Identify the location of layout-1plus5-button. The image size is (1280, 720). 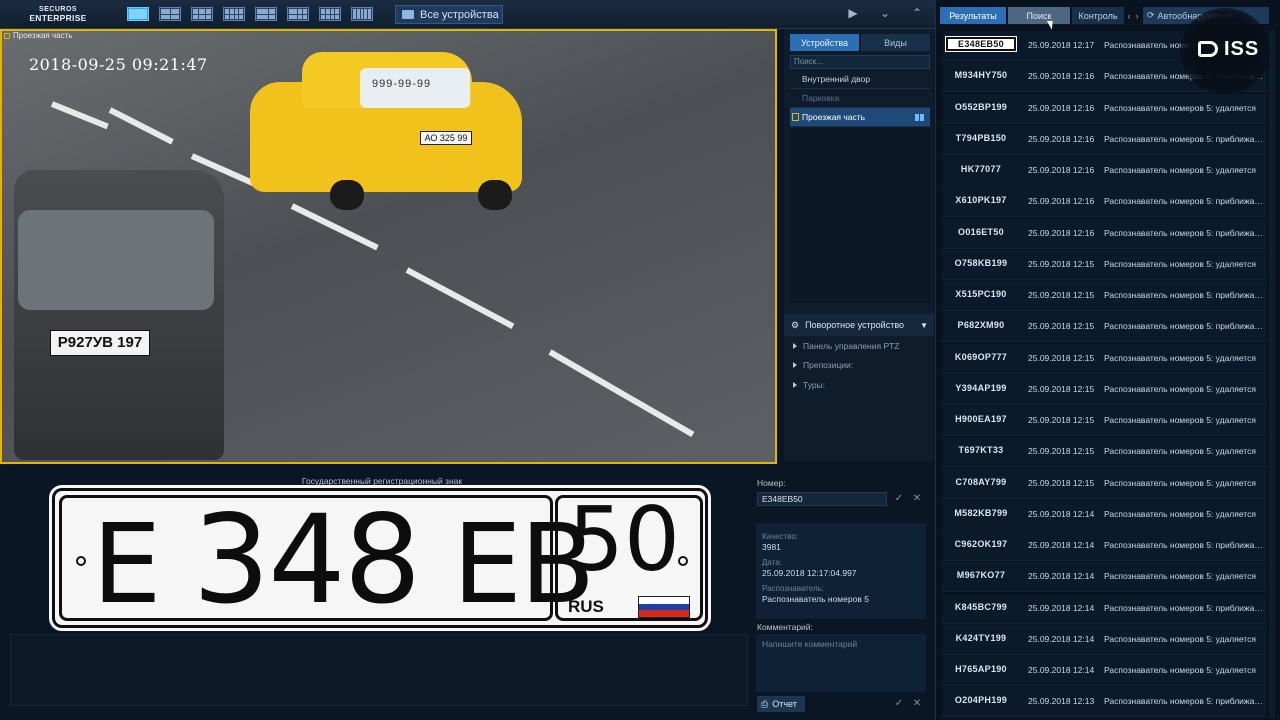
(266, 14).